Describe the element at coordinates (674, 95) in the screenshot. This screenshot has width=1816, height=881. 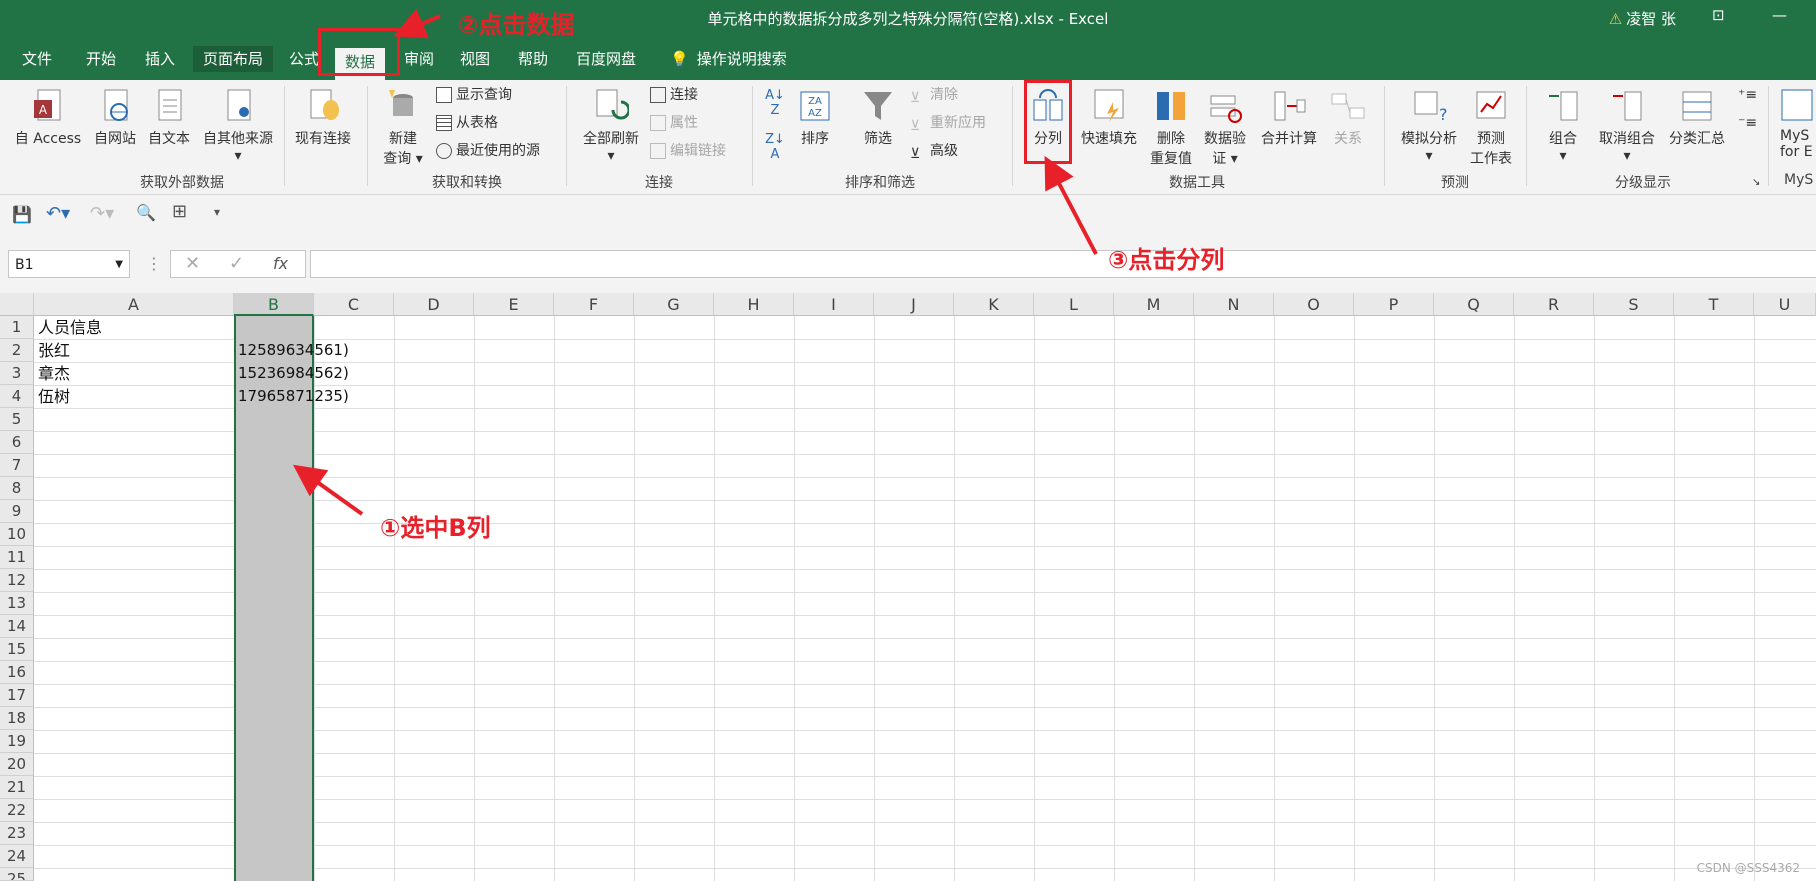
I see `connections-button: 连接` at that location.